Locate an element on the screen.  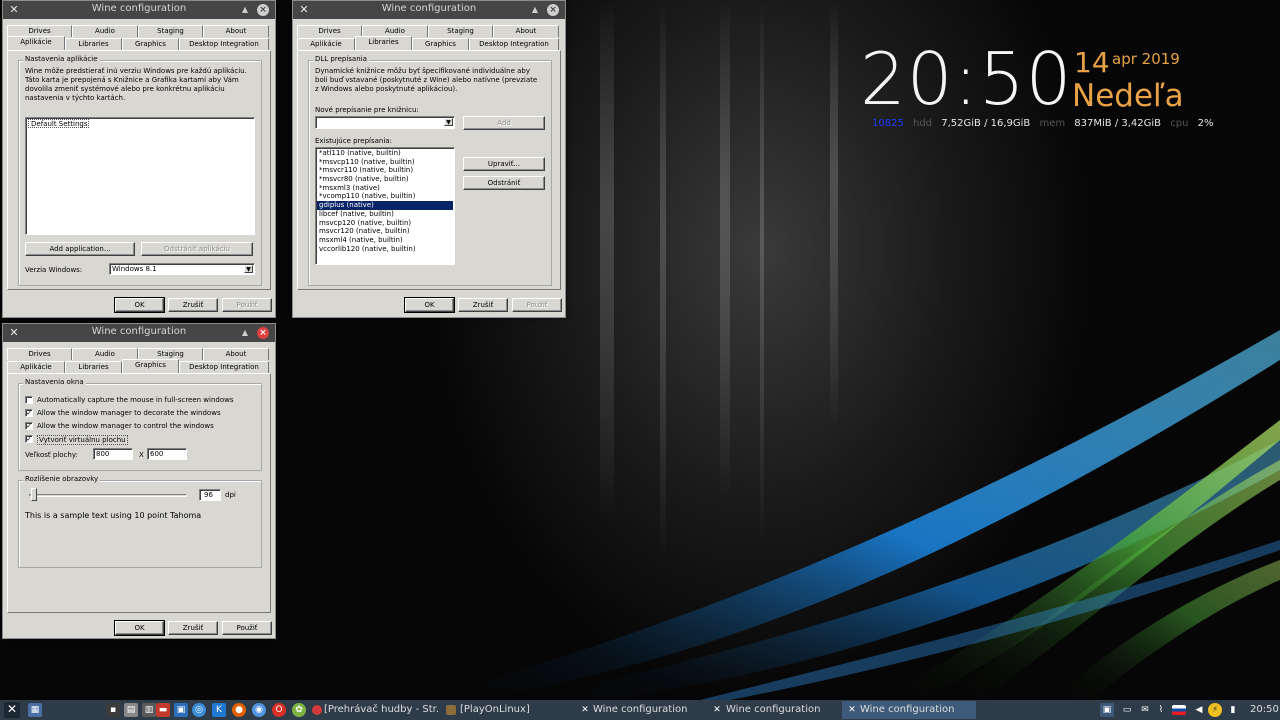
tab-audio: Audio is located at coordinates (105, 31).